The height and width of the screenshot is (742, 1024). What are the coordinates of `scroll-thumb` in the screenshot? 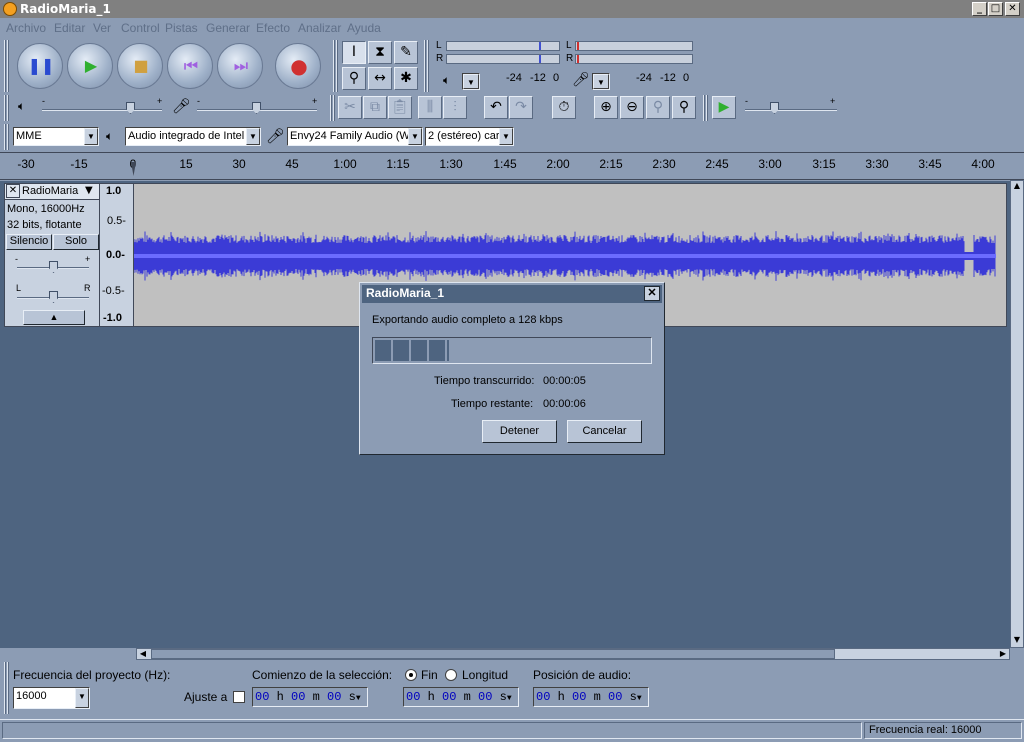 It's located at (493, 654).